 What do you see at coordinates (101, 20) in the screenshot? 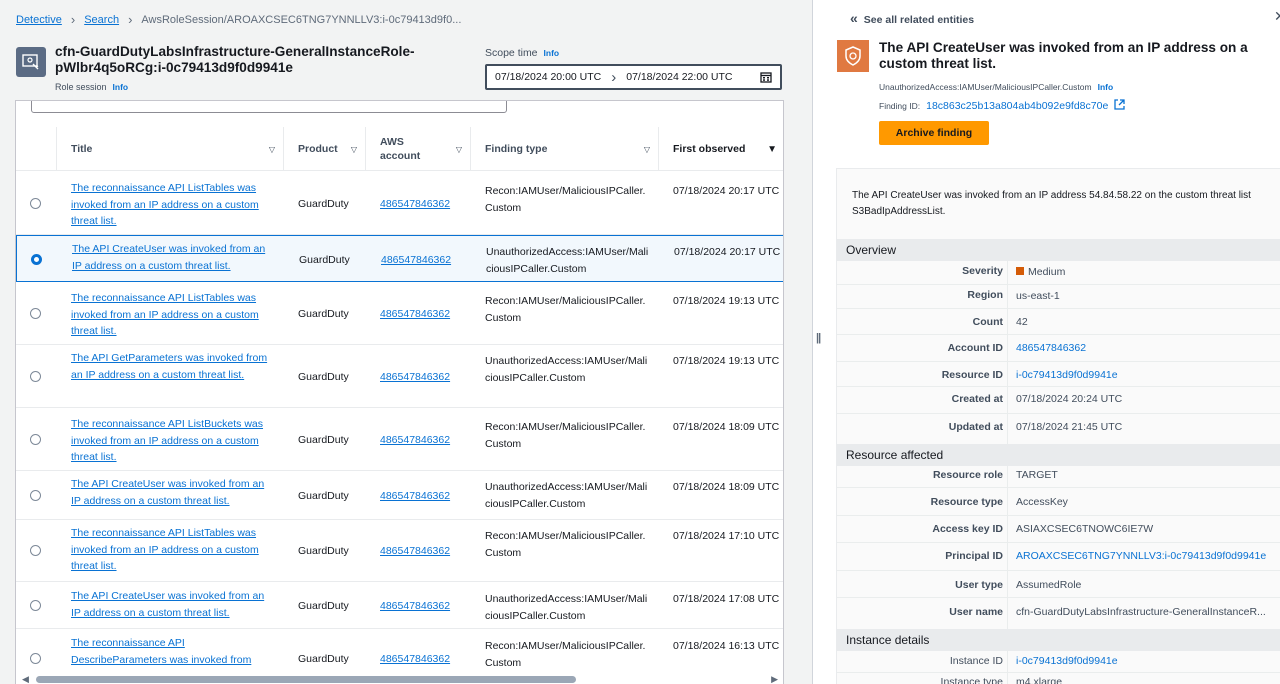
I see `breadcrumb-search-link: Search` at bounding box center [101, 20].